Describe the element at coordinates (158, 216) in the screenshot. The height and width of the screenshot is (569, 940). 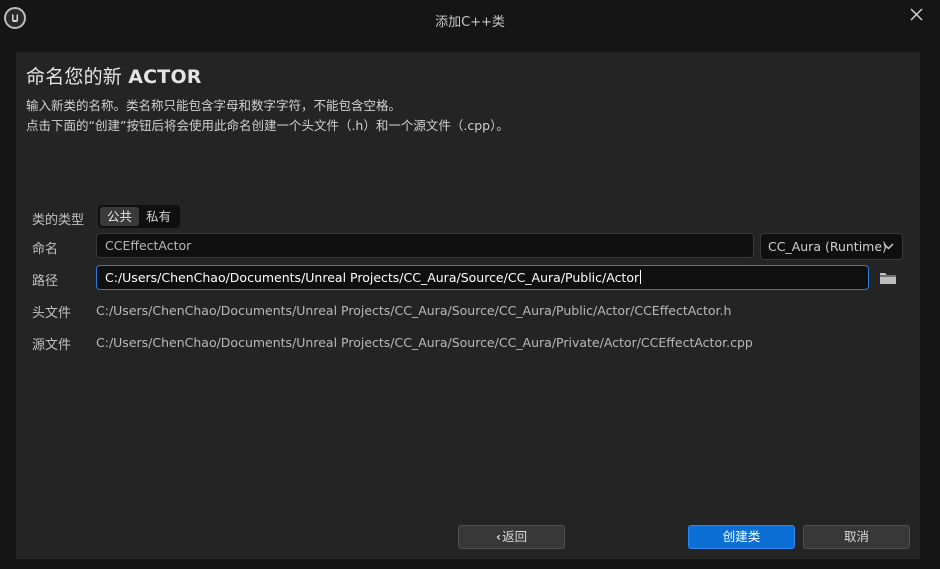
I see `class-type-private-option: 私有` at that location.